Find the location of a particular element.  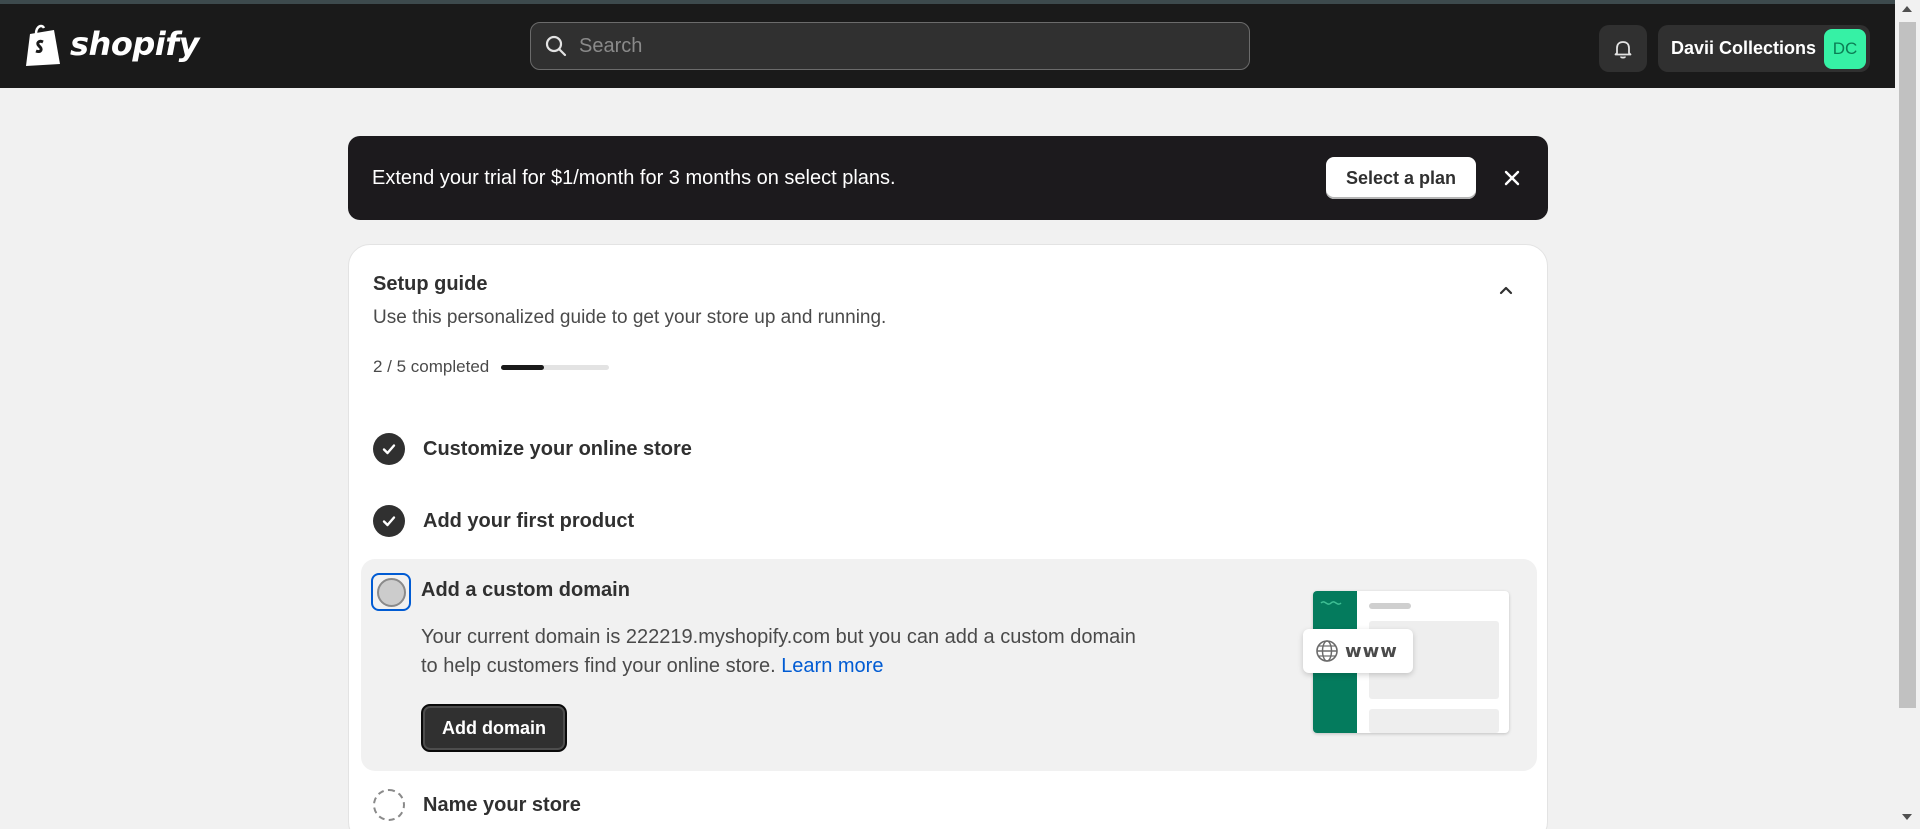

incomplete-circle-icon is located at coordinates (391, 592).